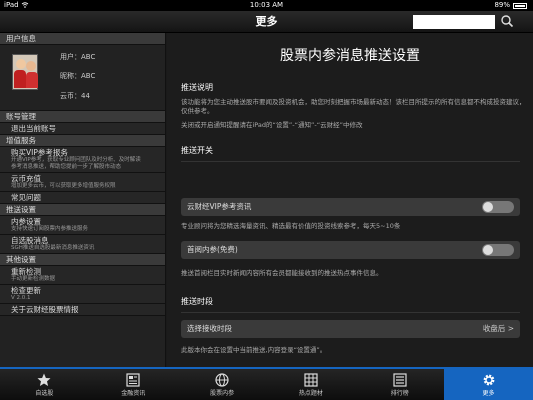 This screenshot has height=400, width=533. Describe the element at coordinates (78, 57) in the screenshot. I see `username: 用户：ABC` at that location.